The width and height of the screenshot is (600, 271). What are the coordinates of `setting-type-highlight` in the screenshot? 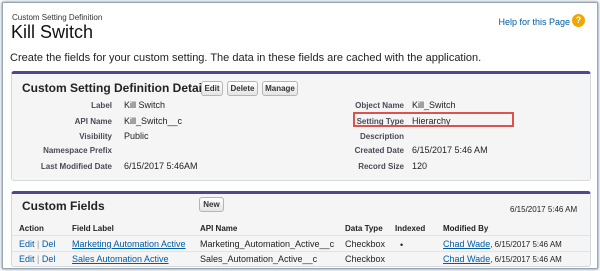 It's located at (433, 119).